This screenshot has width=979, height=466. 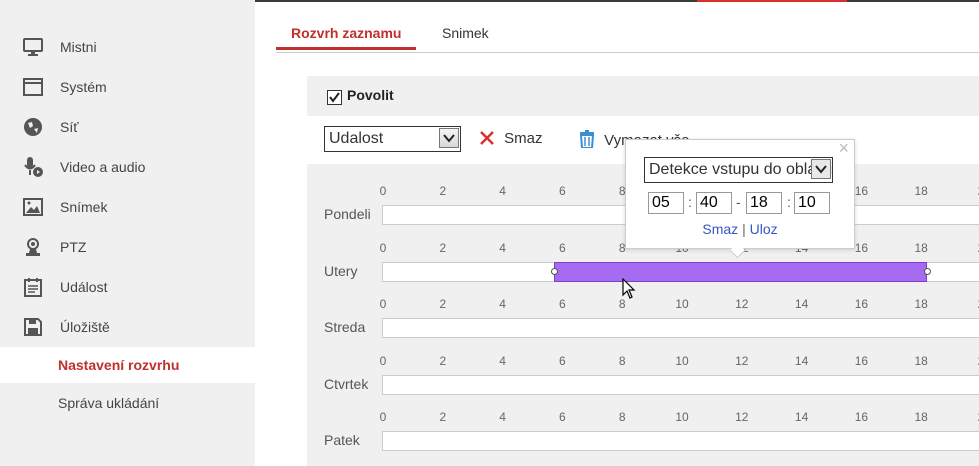 What do you see at coordinates (33, 87) in the screenshot?
I see `window-icon` at bounding box center [33, 87].